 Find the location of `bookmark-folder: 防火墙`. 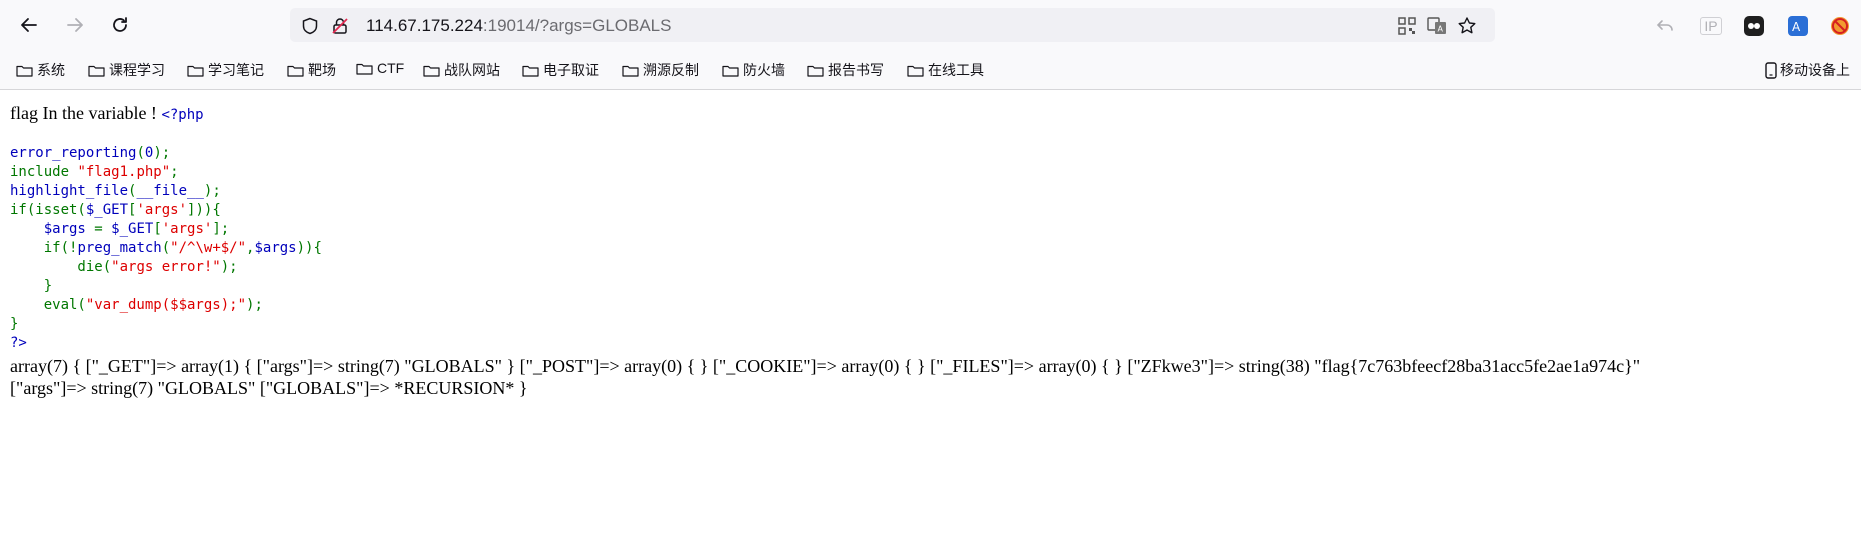

bookmark-folder: 防火墙 is located at coordinates (753, 70).